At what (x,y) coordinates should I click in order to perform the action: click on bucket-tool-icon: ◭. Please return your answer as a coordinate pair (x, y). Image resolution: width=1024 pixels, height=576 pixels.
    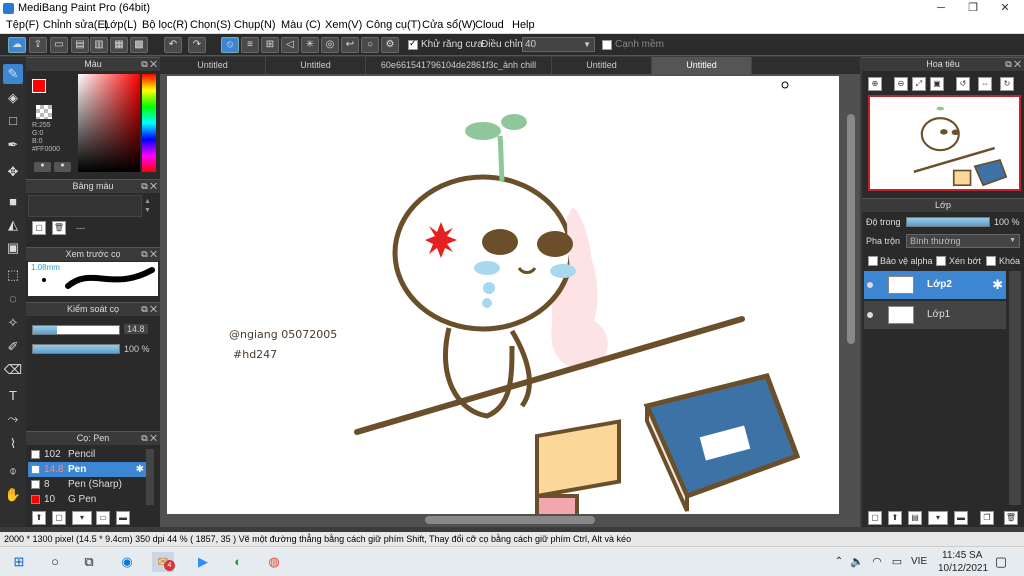
    Looking at the image, I should click on (13, 225).